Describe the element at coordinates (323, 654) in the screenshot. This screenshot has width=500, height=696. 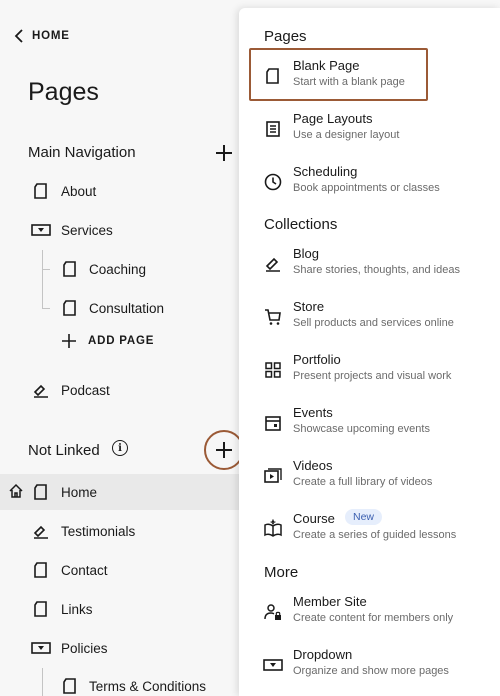
I see `option-title: Dropdown` at that location.